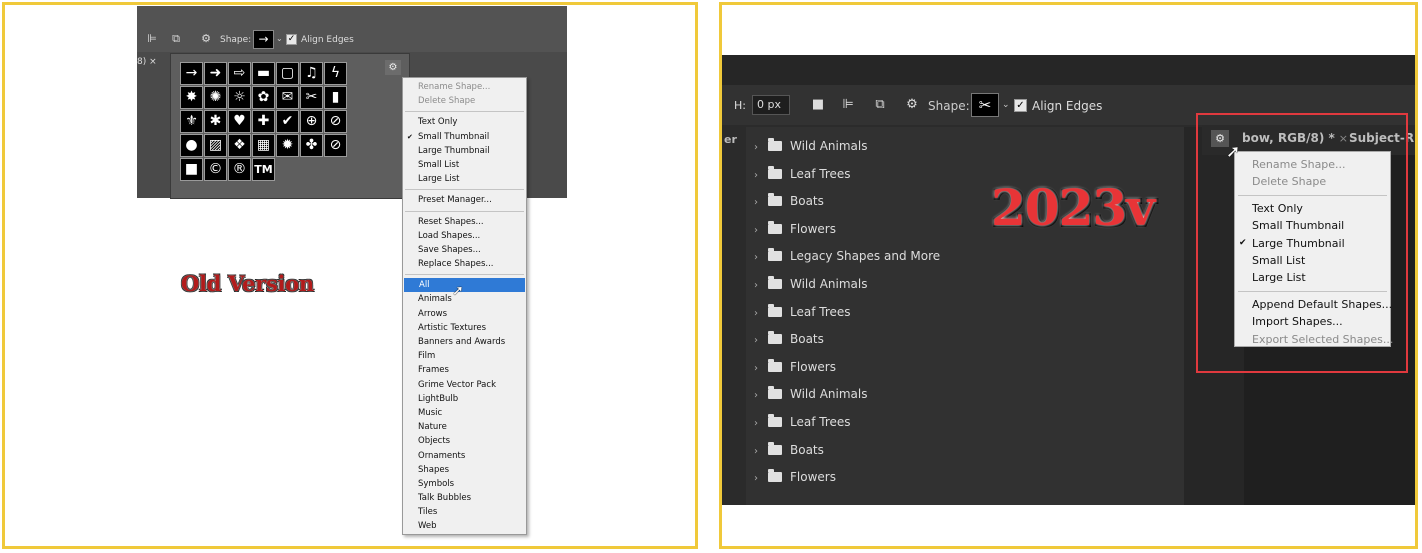 This screenshot has width=1422, height=553. I want to click on shape-thumbnail: ⚜, so click(191, 121).